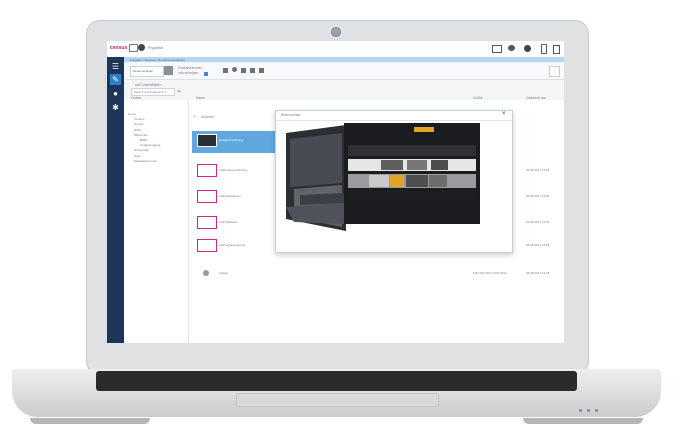 Image resolution: width=673 pixels, height=437 pixels. I want to click on preview-image, so click(383, 177).